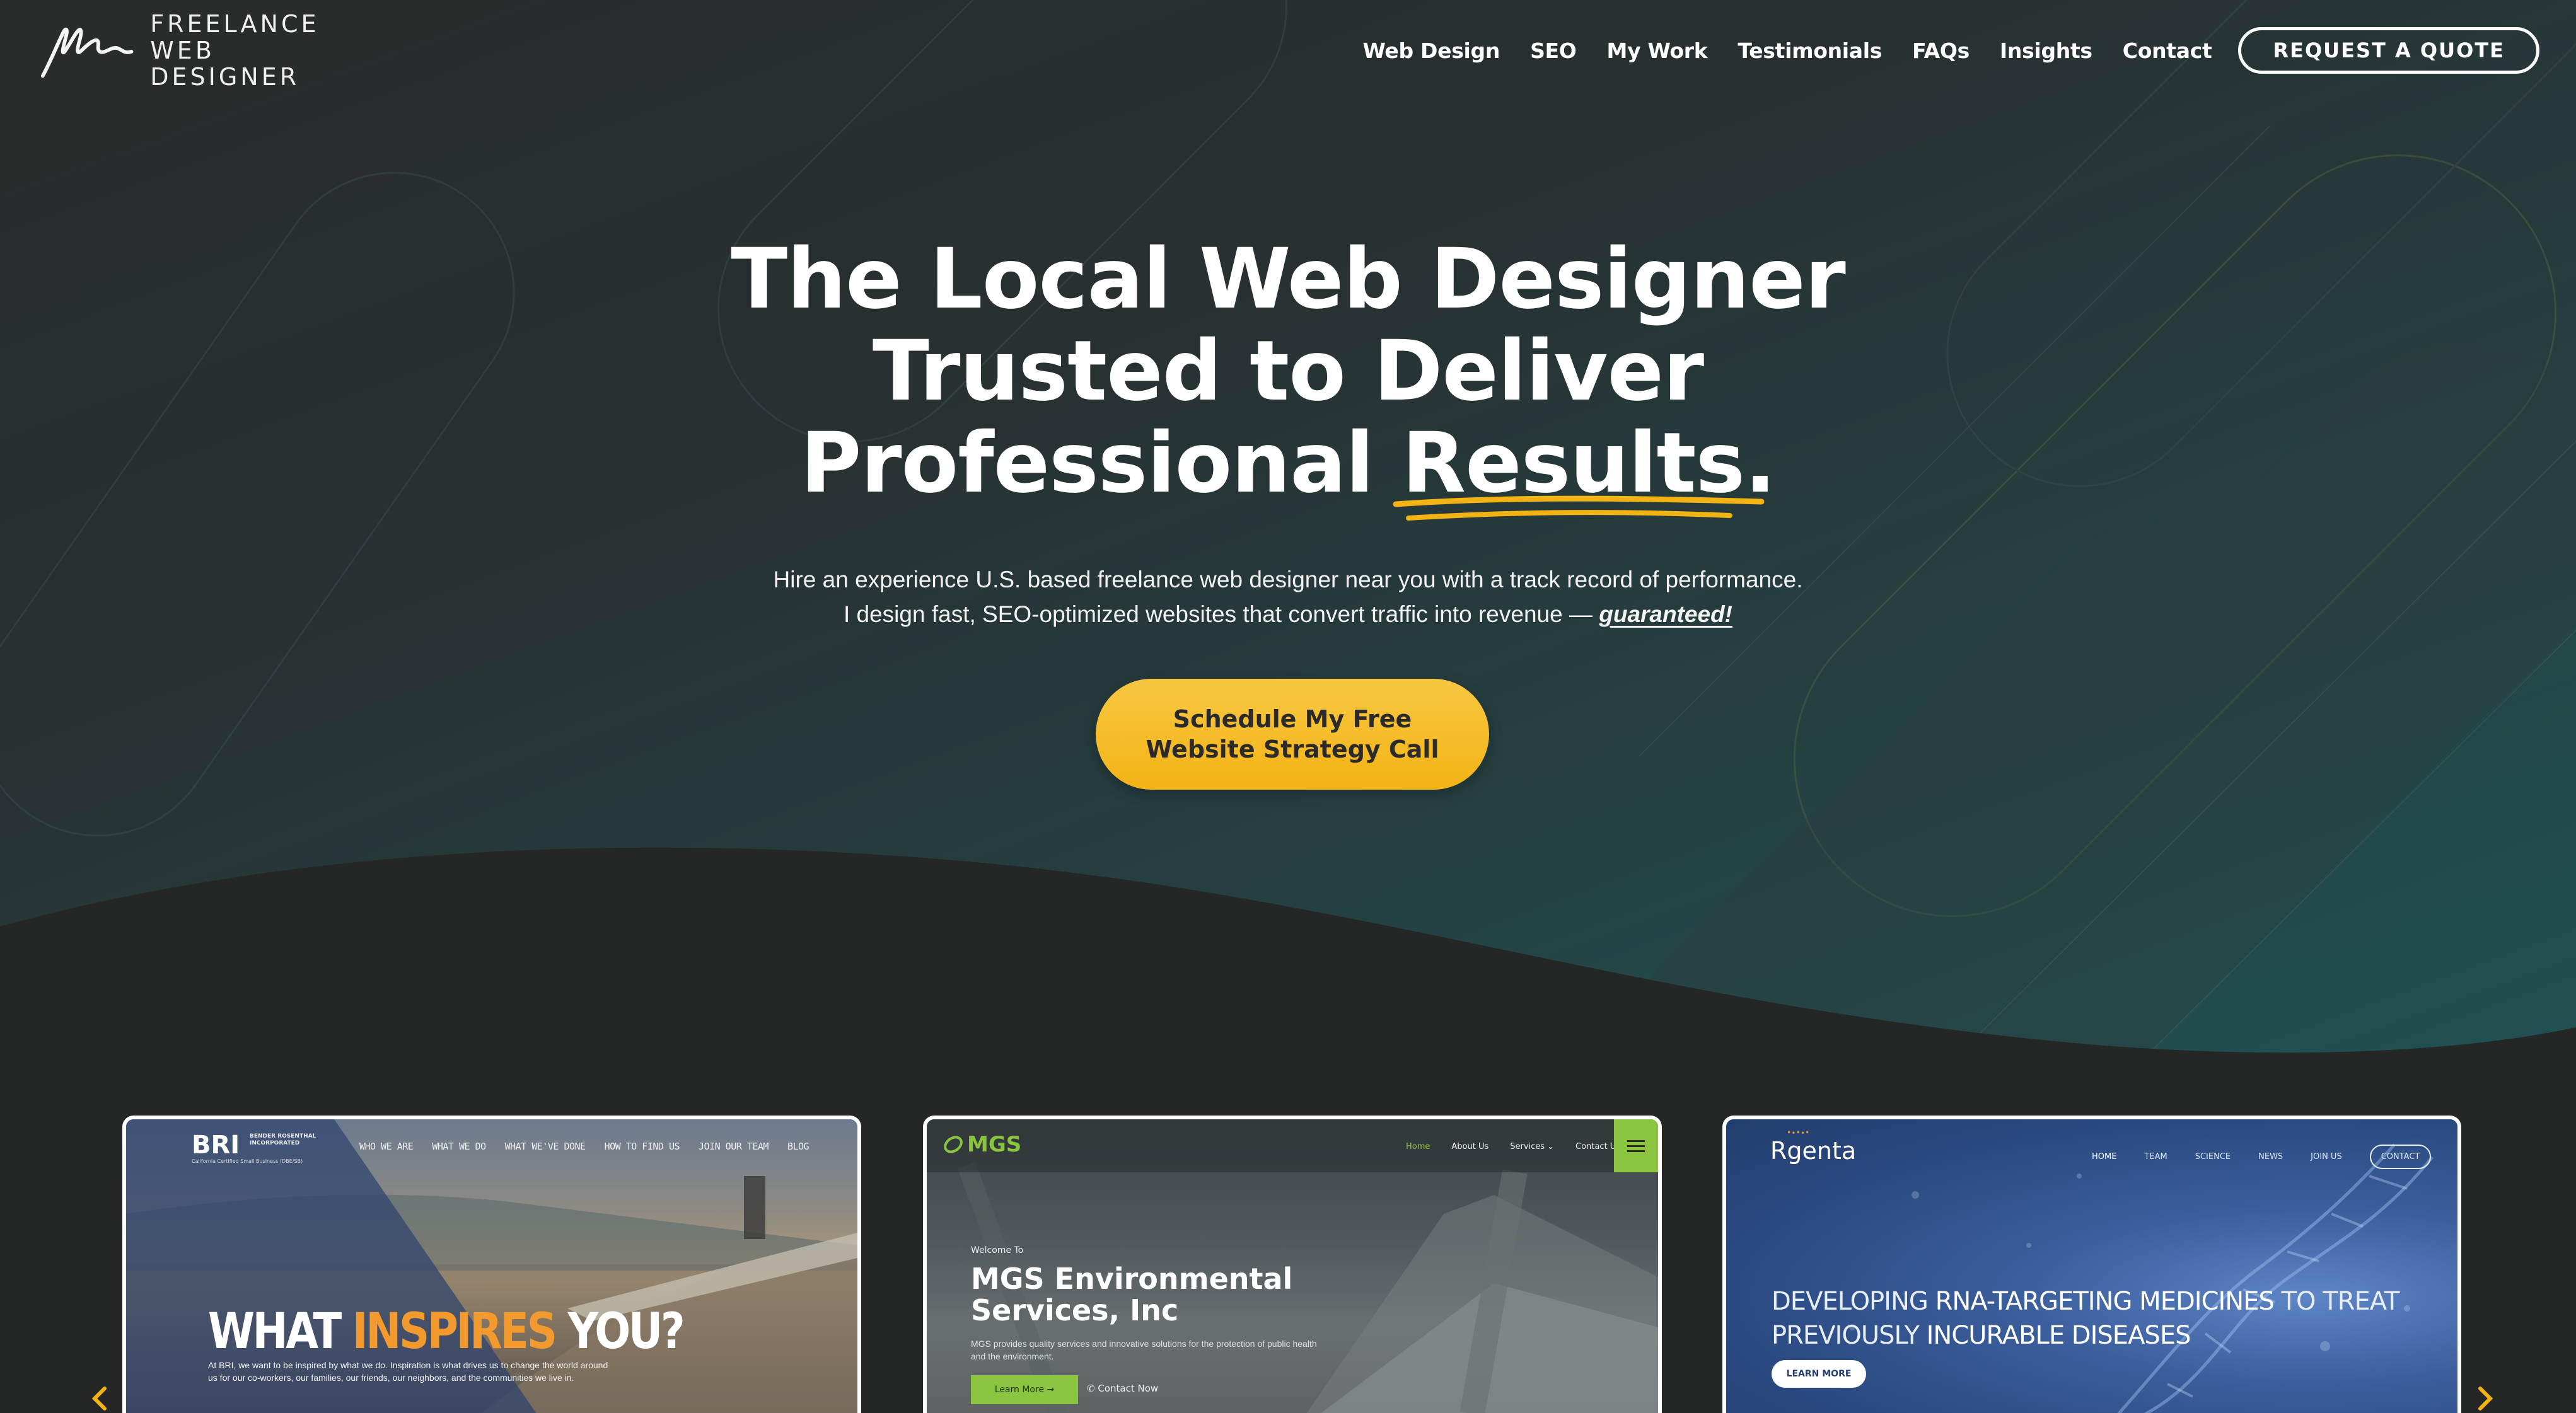 The image size is (2576, 1413). Describe the element at coordinates (283, 1139) in the screenshot. I see `bri-logo-subtitle: BENDER ROSENTHAL INCORPORATED` at that location.